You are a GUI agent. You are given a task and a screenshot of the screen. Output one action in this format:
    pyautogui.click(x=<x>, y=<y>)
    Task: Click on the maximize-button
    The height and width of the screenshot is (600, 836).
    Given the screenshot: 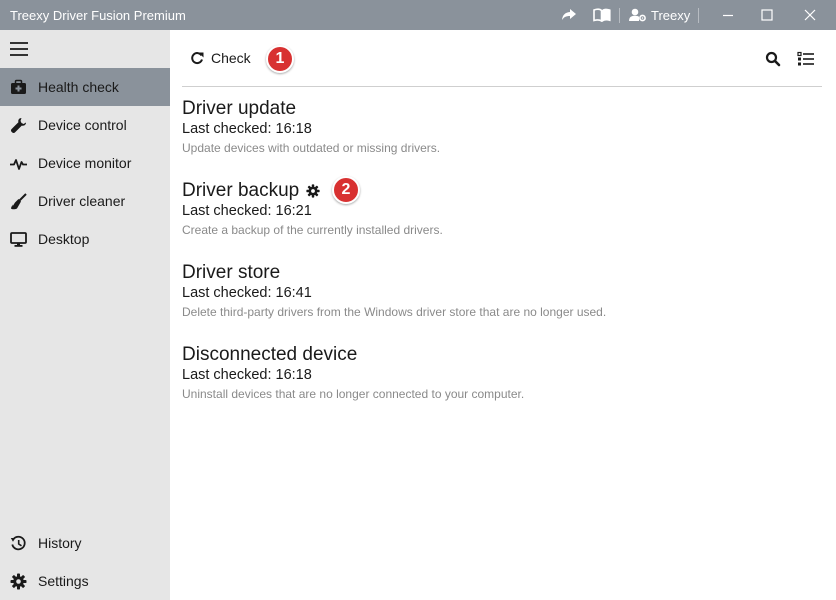 What is the action you would take?
    pyautogui.click(x=767, y=15)
    